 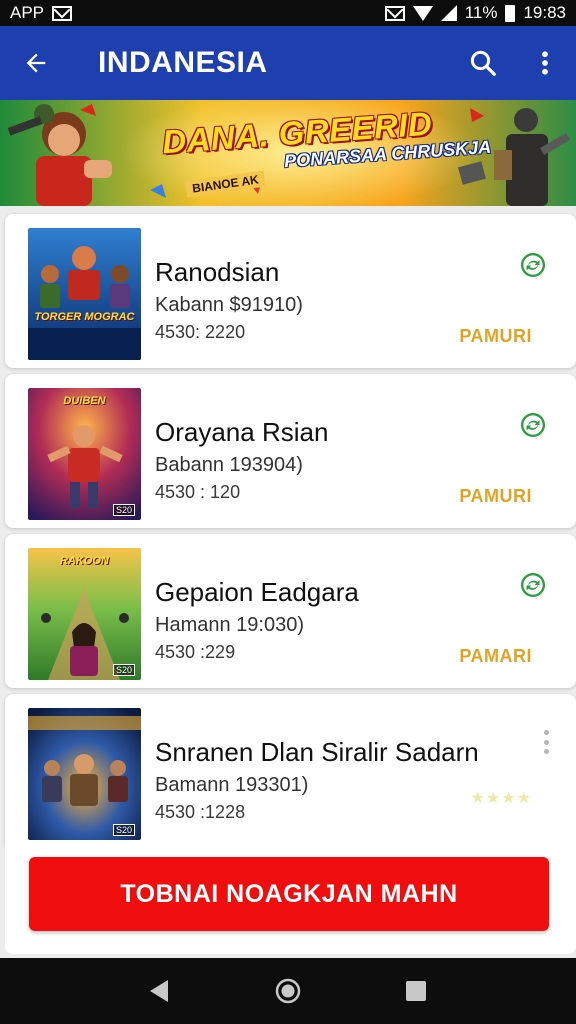 What do you see at coordinates (544, 12) in the screenshot?
I see `status-time: 19:83` at bounding box center [544, 12].